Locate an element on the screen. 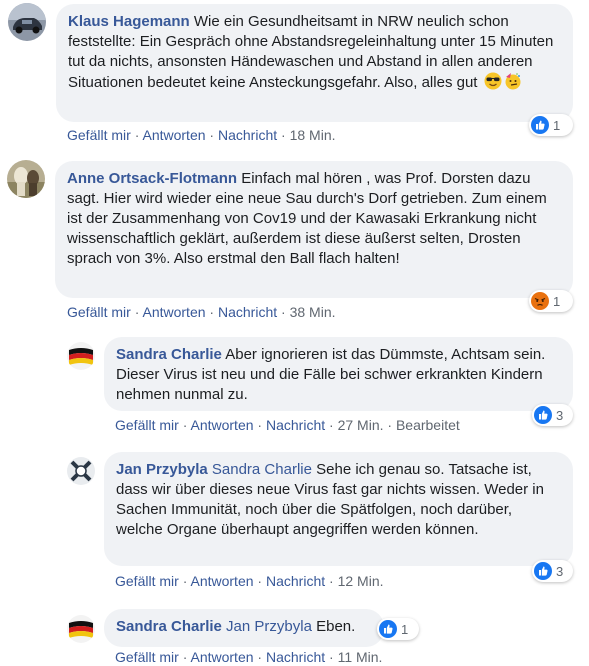  car-avatar-icon is located at coordinates (27, 22).